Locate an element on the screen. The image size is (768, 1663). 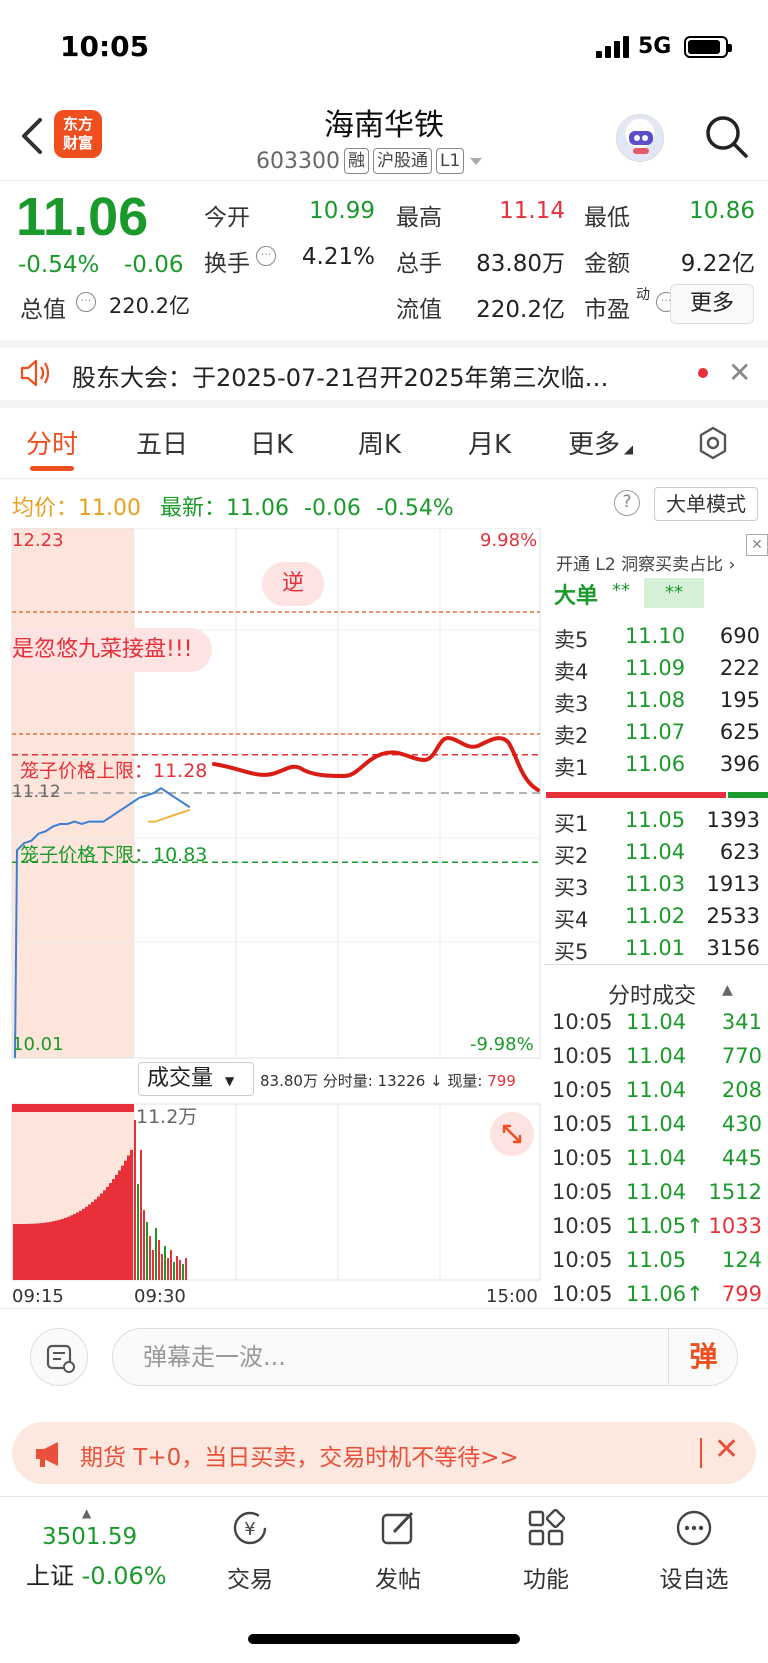
last-price: 11.06 is located at coordinates (82, 217).